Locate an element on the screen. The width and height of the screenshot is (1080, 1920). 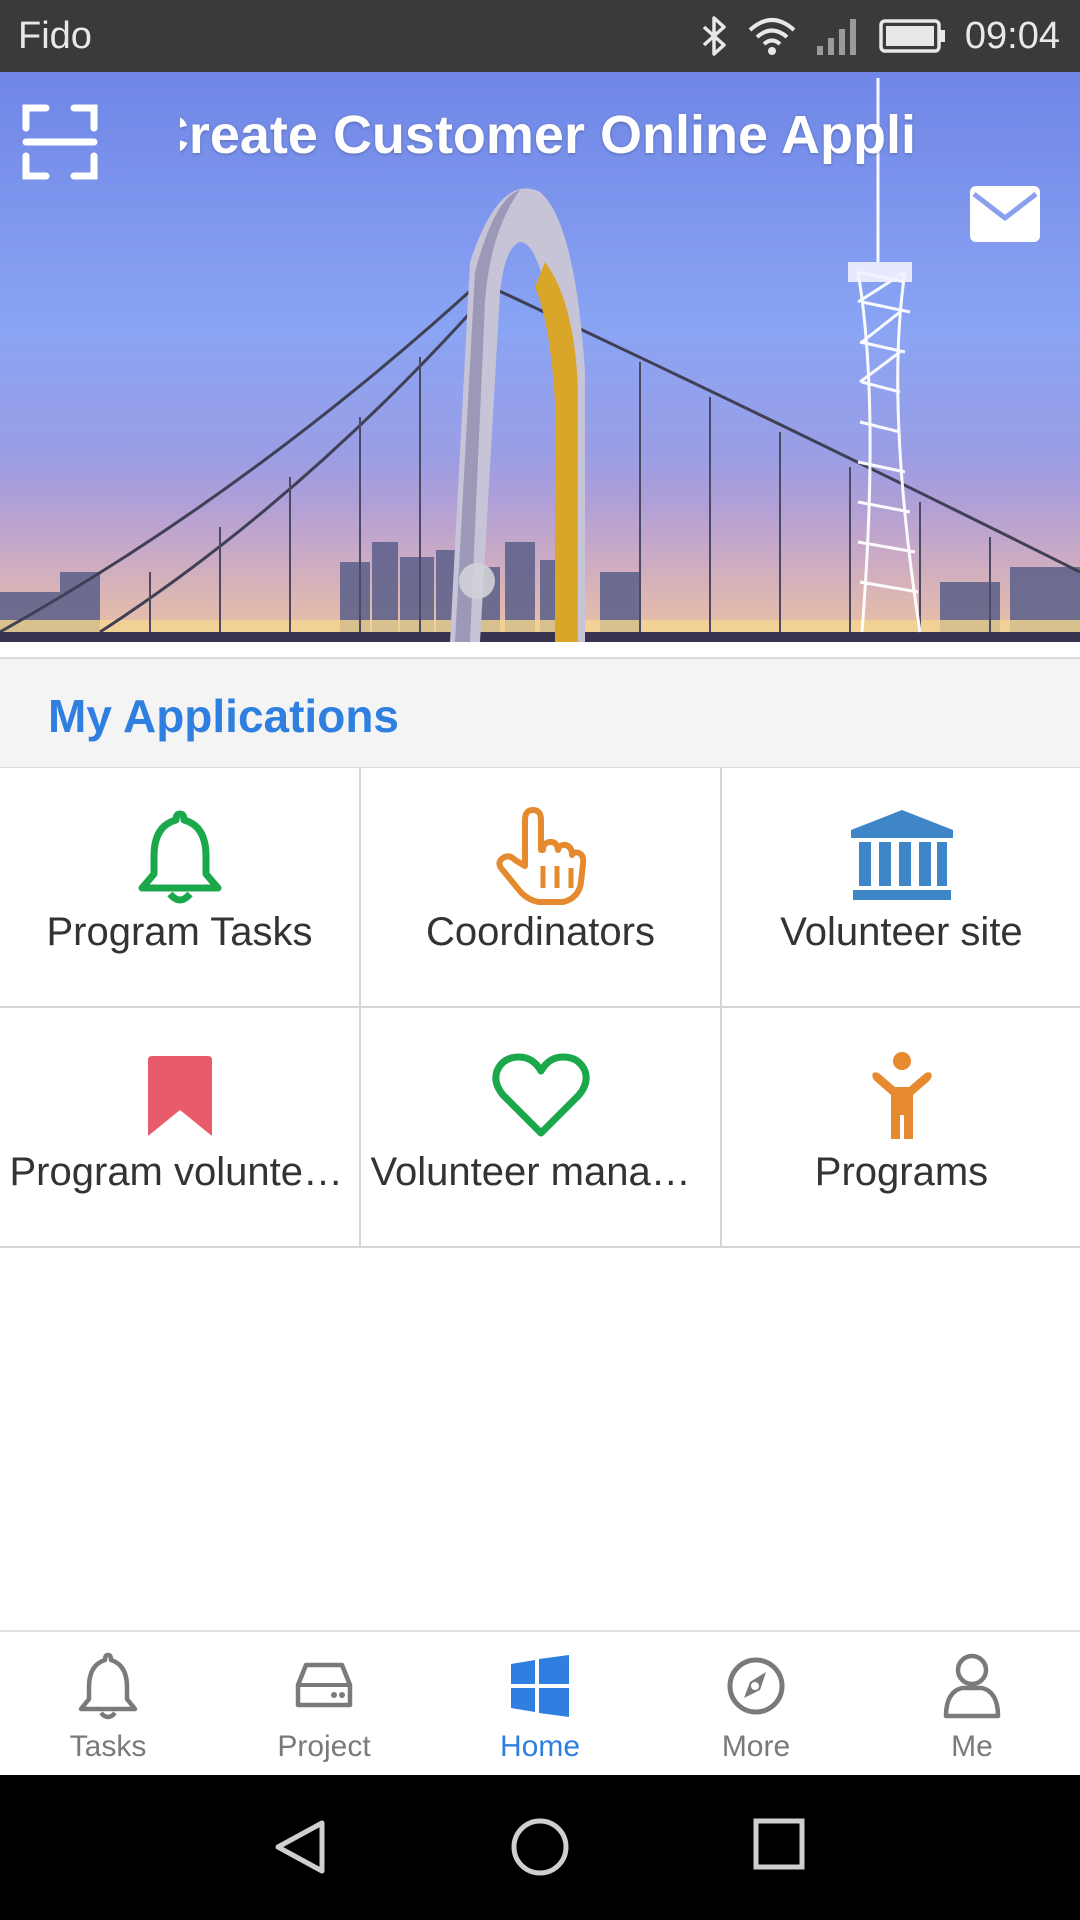
banner-title: Create Customer Online Application is located at coordinates (547, 135).